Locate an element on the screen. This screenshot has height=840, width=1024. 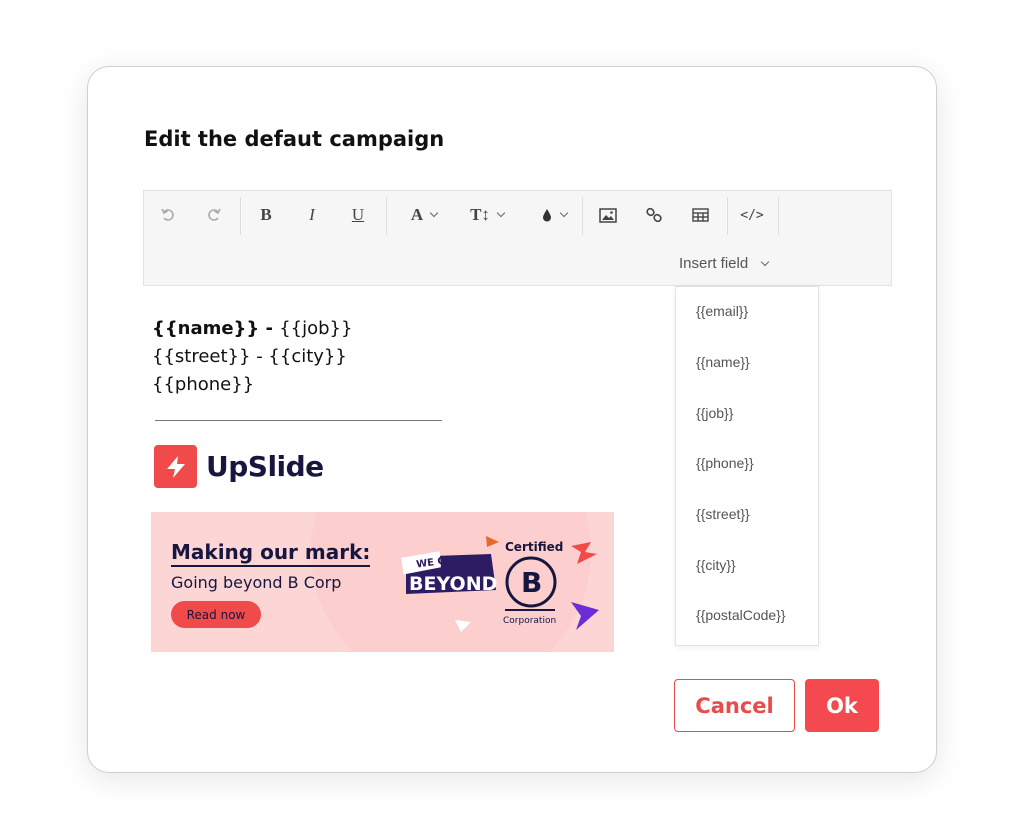
link-icon is located at coordinates (654, 215).